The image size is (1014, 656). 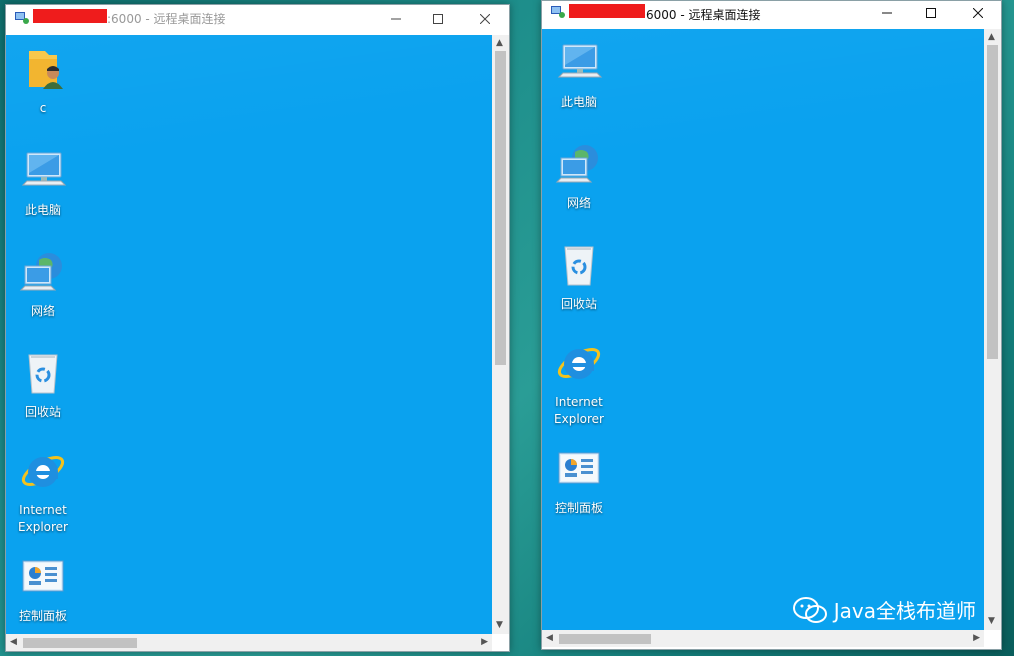 What do you see at coordinates (703, 15) in the screenshot?
I see `window-title: 6000 - 远程桌面连接` at bounding box center [703, 15].